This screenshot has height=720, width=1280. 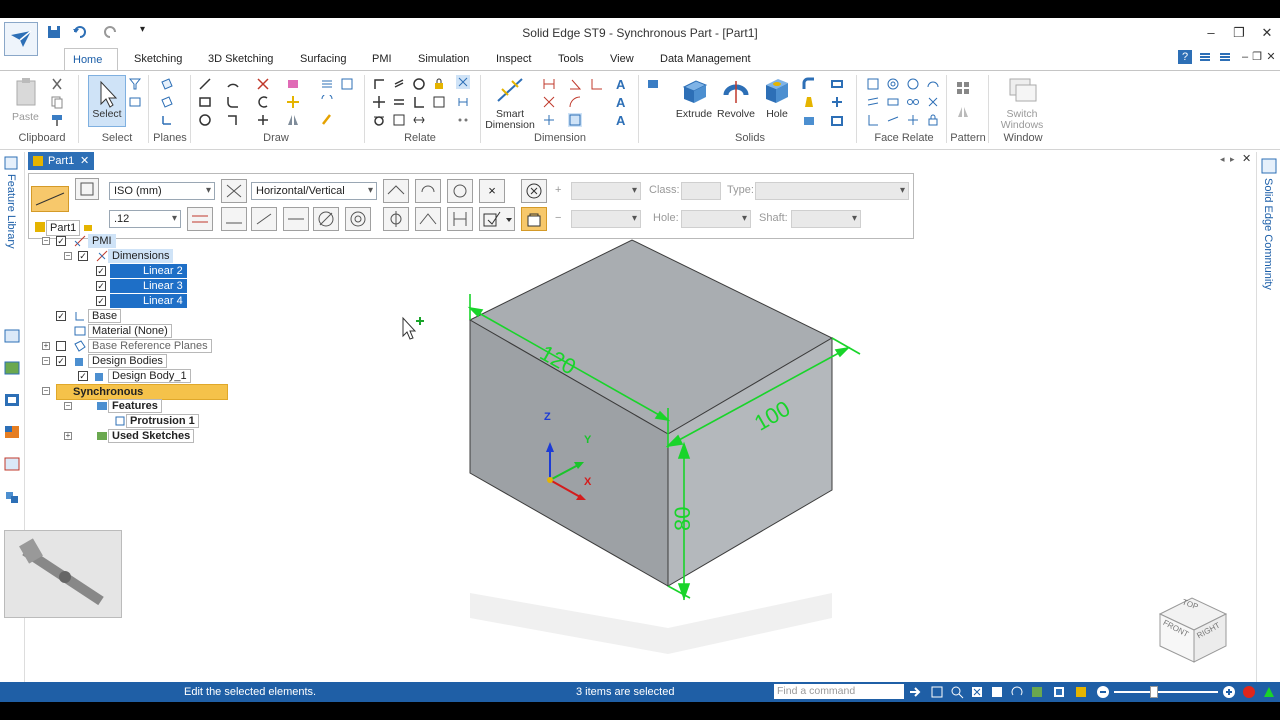 What do you see at coordinates (399, 84) in the screenshot?
I see `parallel-icon` at bounding box center [399, 84].